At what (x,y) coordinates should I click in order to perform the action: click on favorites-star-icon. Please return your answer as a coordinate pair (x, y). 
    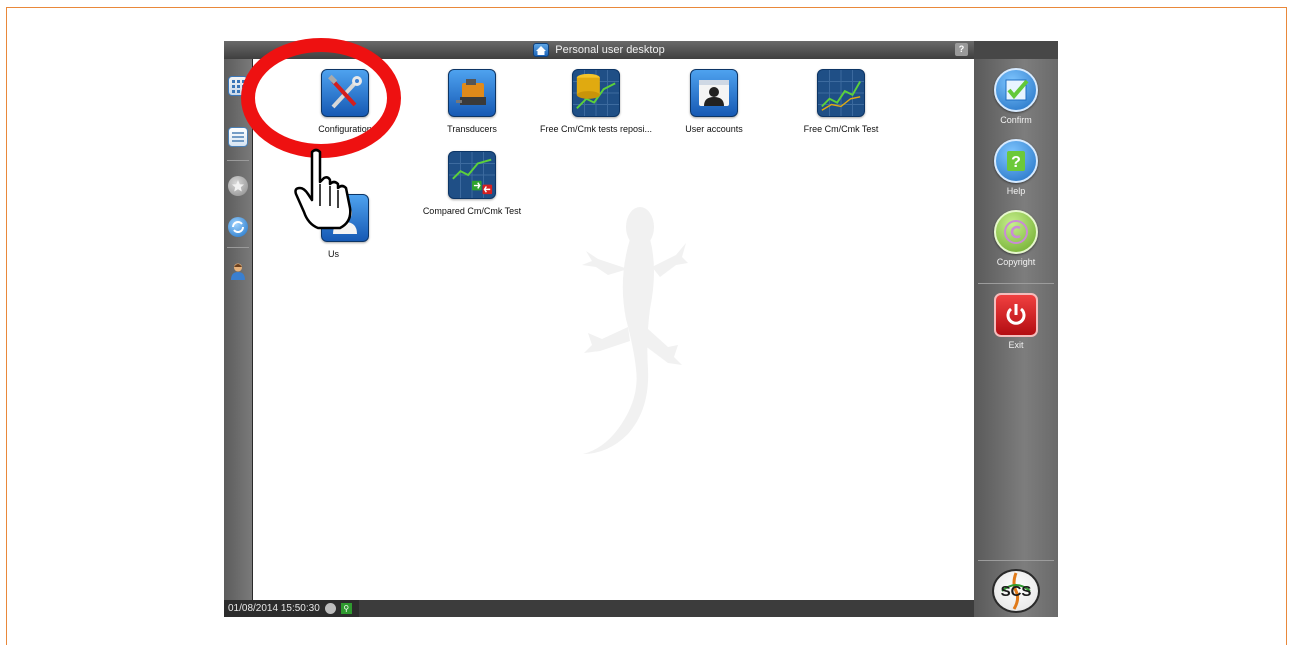
    Looking at the image, I should click on (238, 186).